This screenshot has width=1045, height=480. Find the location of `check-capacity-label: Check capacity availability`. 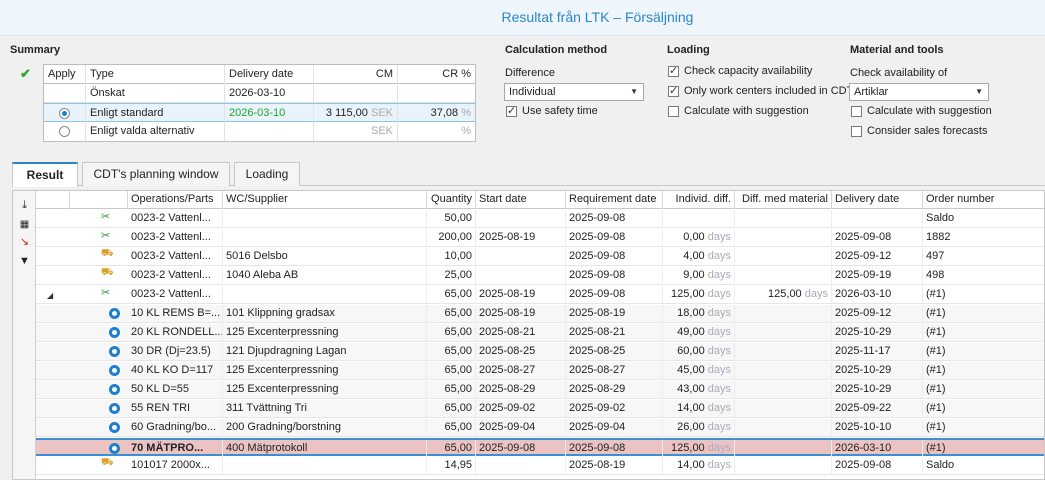

check-capacity-label: Check capacity availability is located at coordinates (748, 71).